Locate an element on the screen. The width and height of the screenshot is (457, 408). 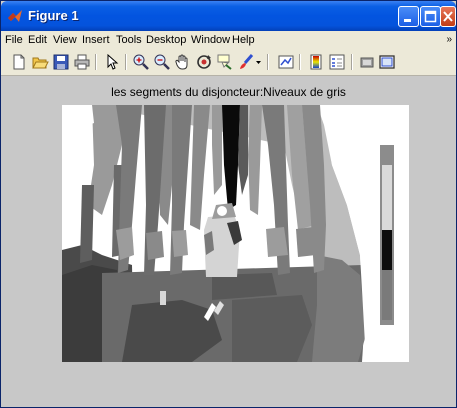
hide-plot-tools-icon is located at coordinates (367, 62).